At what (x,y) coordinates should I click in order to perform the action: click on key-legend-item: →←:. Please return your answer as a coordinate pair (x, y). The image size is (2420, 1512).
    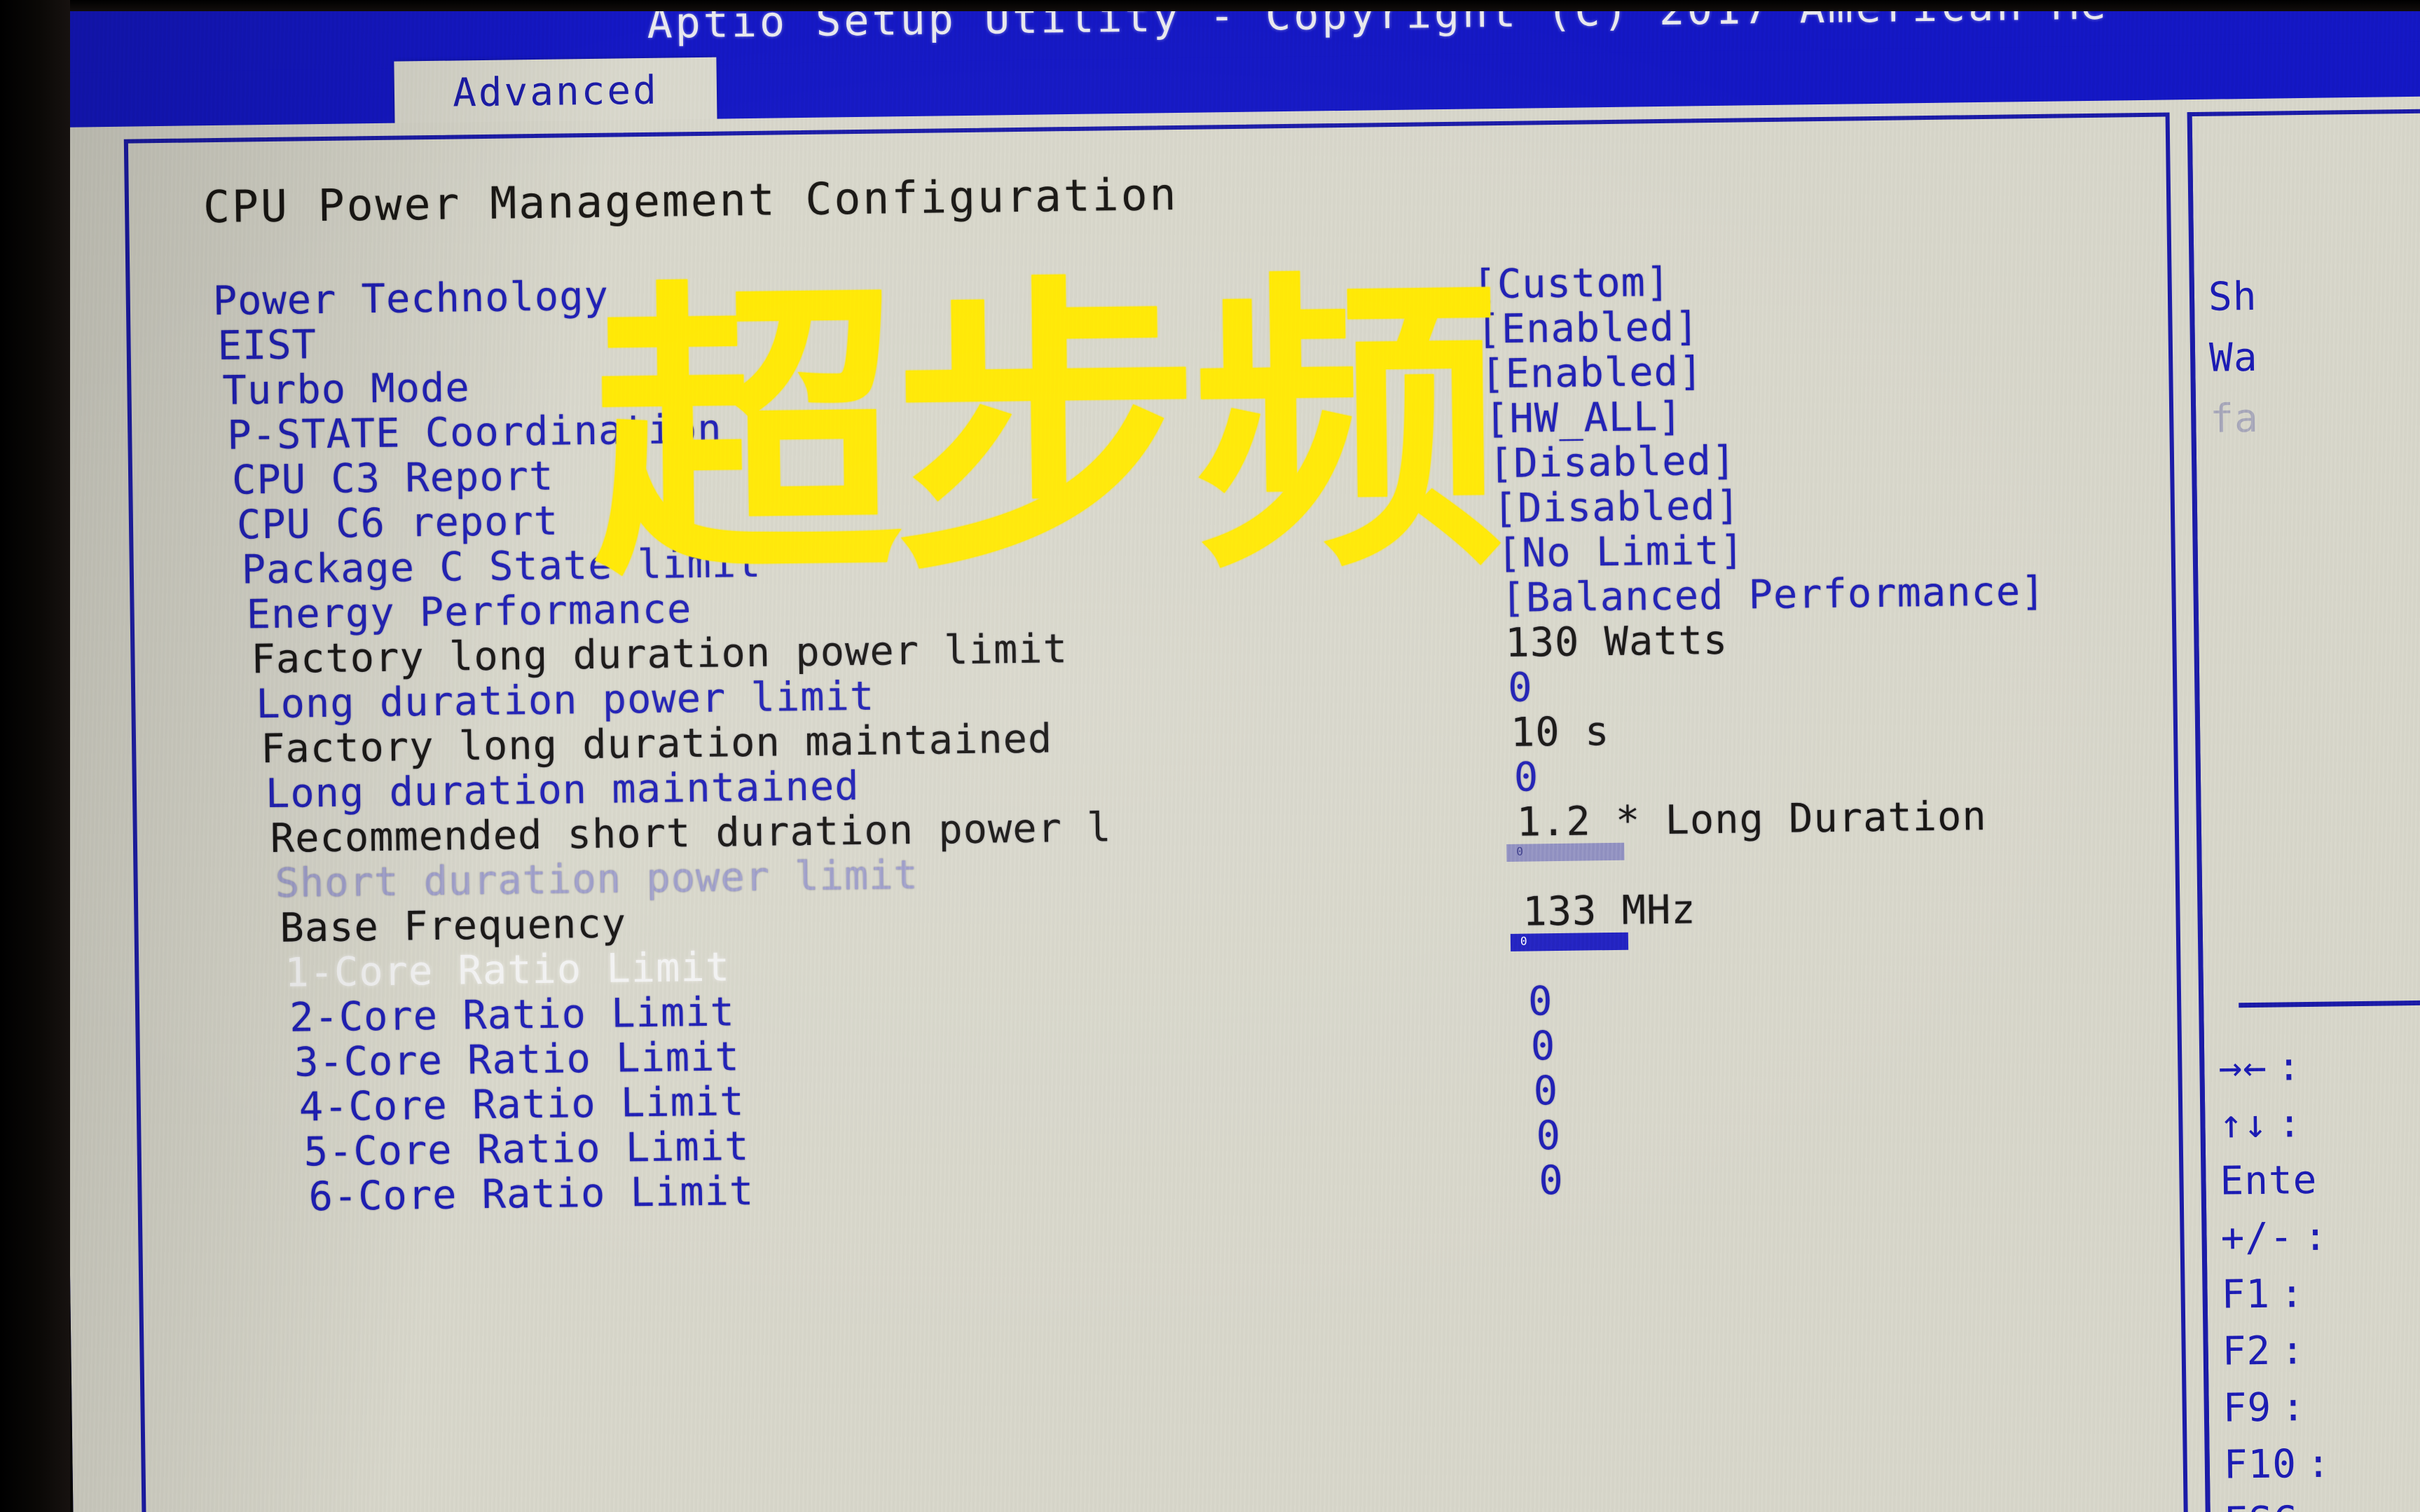
    Looking at the image, I should click on (2319, 1066).